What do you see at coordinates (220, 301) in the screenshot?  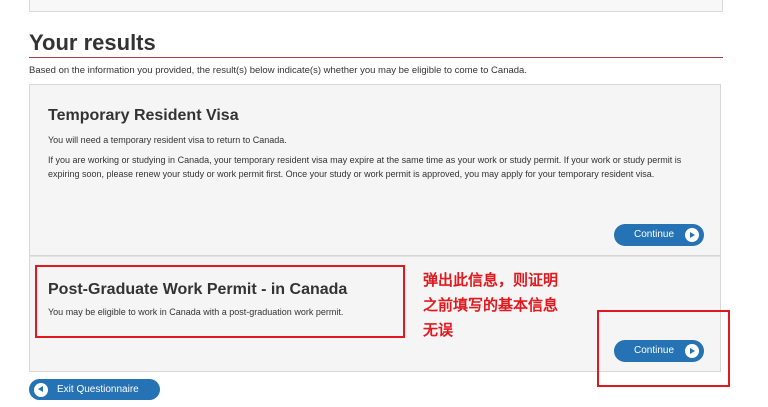 I see `annotation-highlight-box-heading` at bounding box center [220, 301].